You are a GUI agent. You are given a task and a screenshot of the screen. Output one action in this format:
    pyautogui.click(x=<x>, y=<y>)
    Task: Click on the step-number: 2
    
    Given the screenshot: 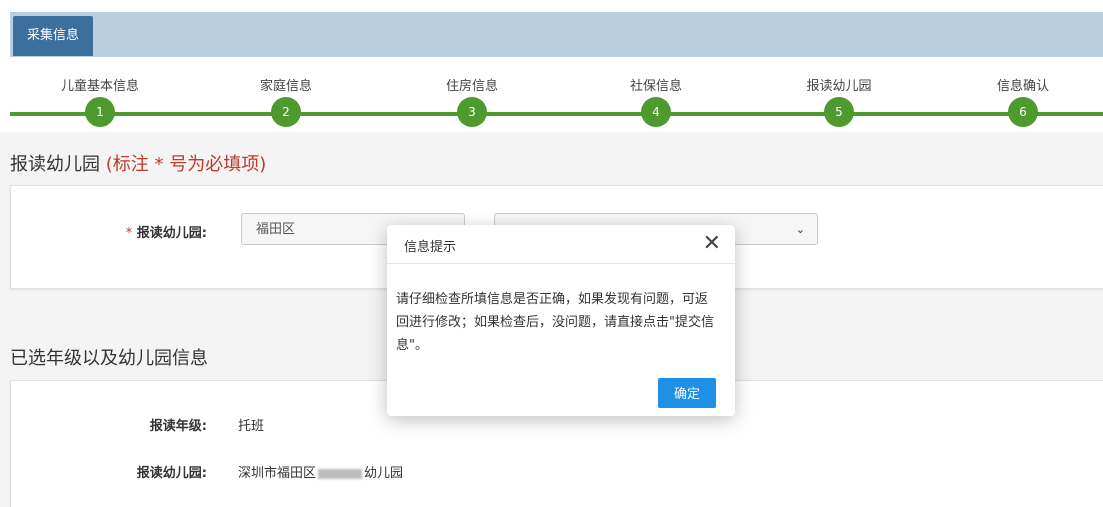 What is the action you would take?
    pyautogui.click(x=286, y=112)
    